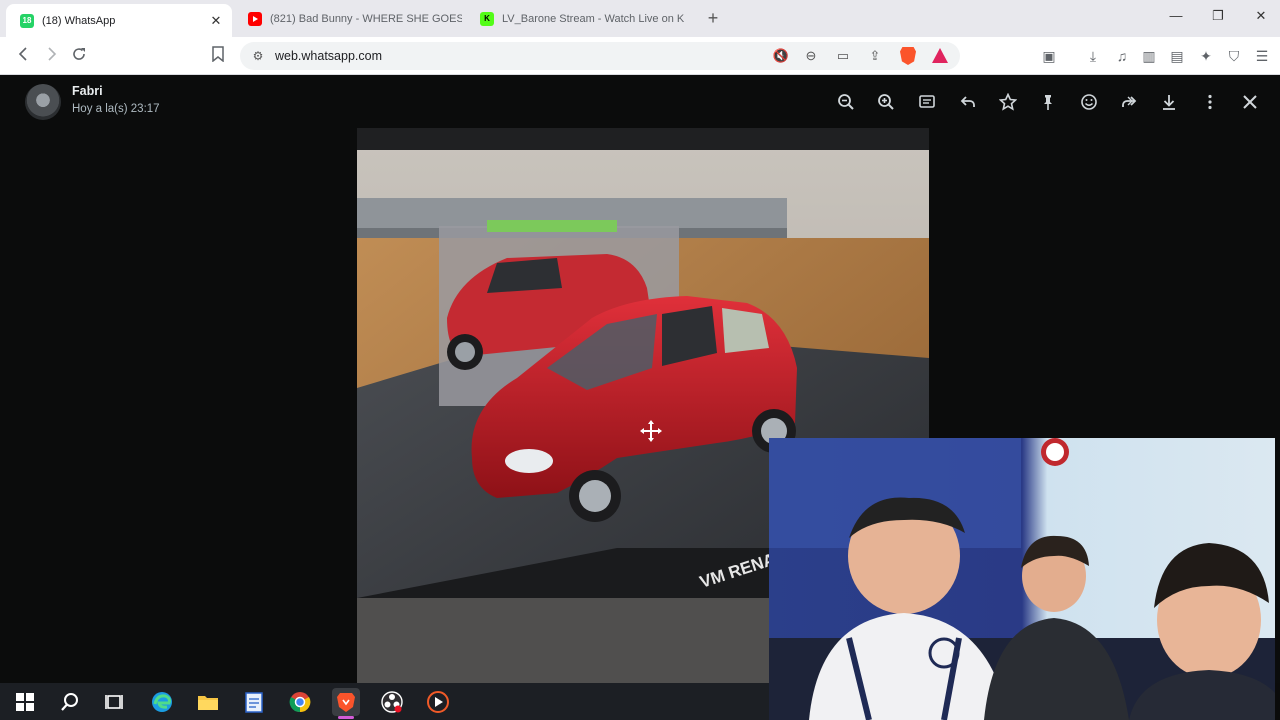 This screenshot has width=1280, height=720. I want to click on site-settings-icon: ⚙, so click(258, 56).